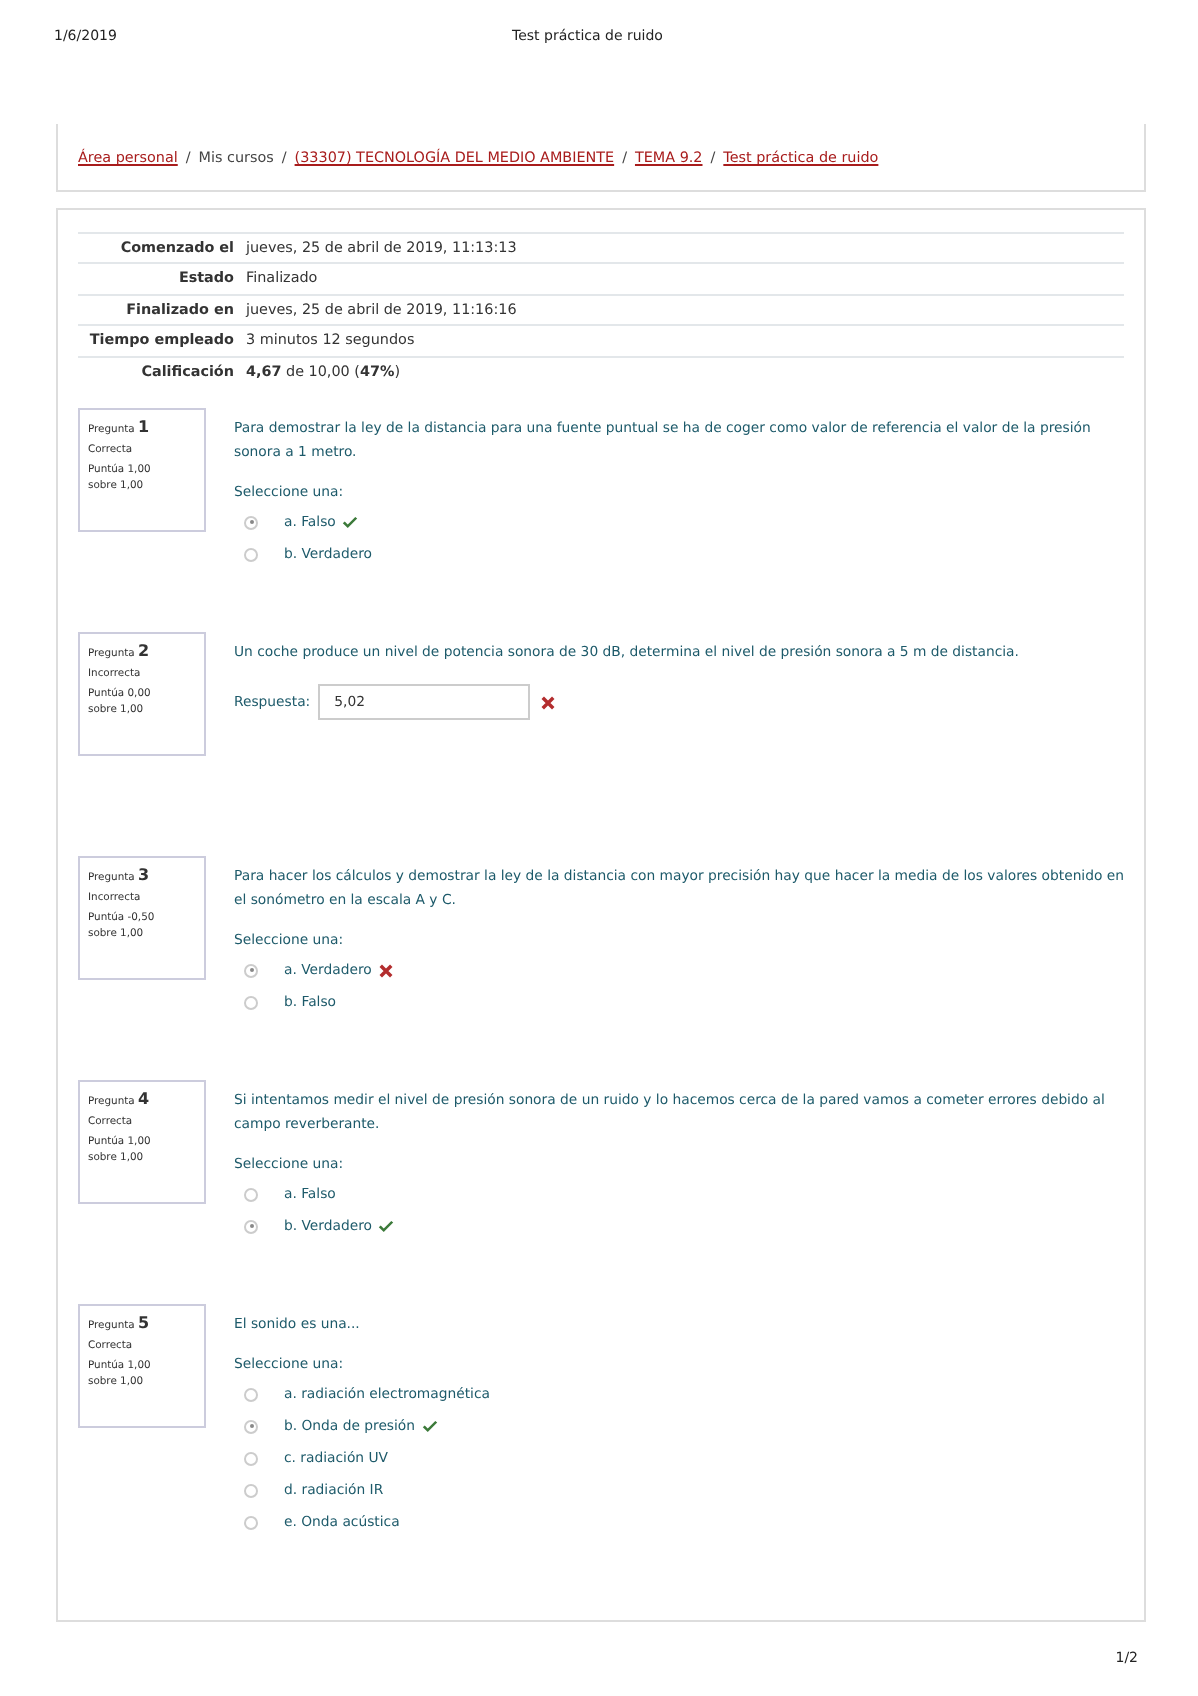  Describe the element at coordinates (143, 875) in the screenshot. I see `question-number: 3` at that location.